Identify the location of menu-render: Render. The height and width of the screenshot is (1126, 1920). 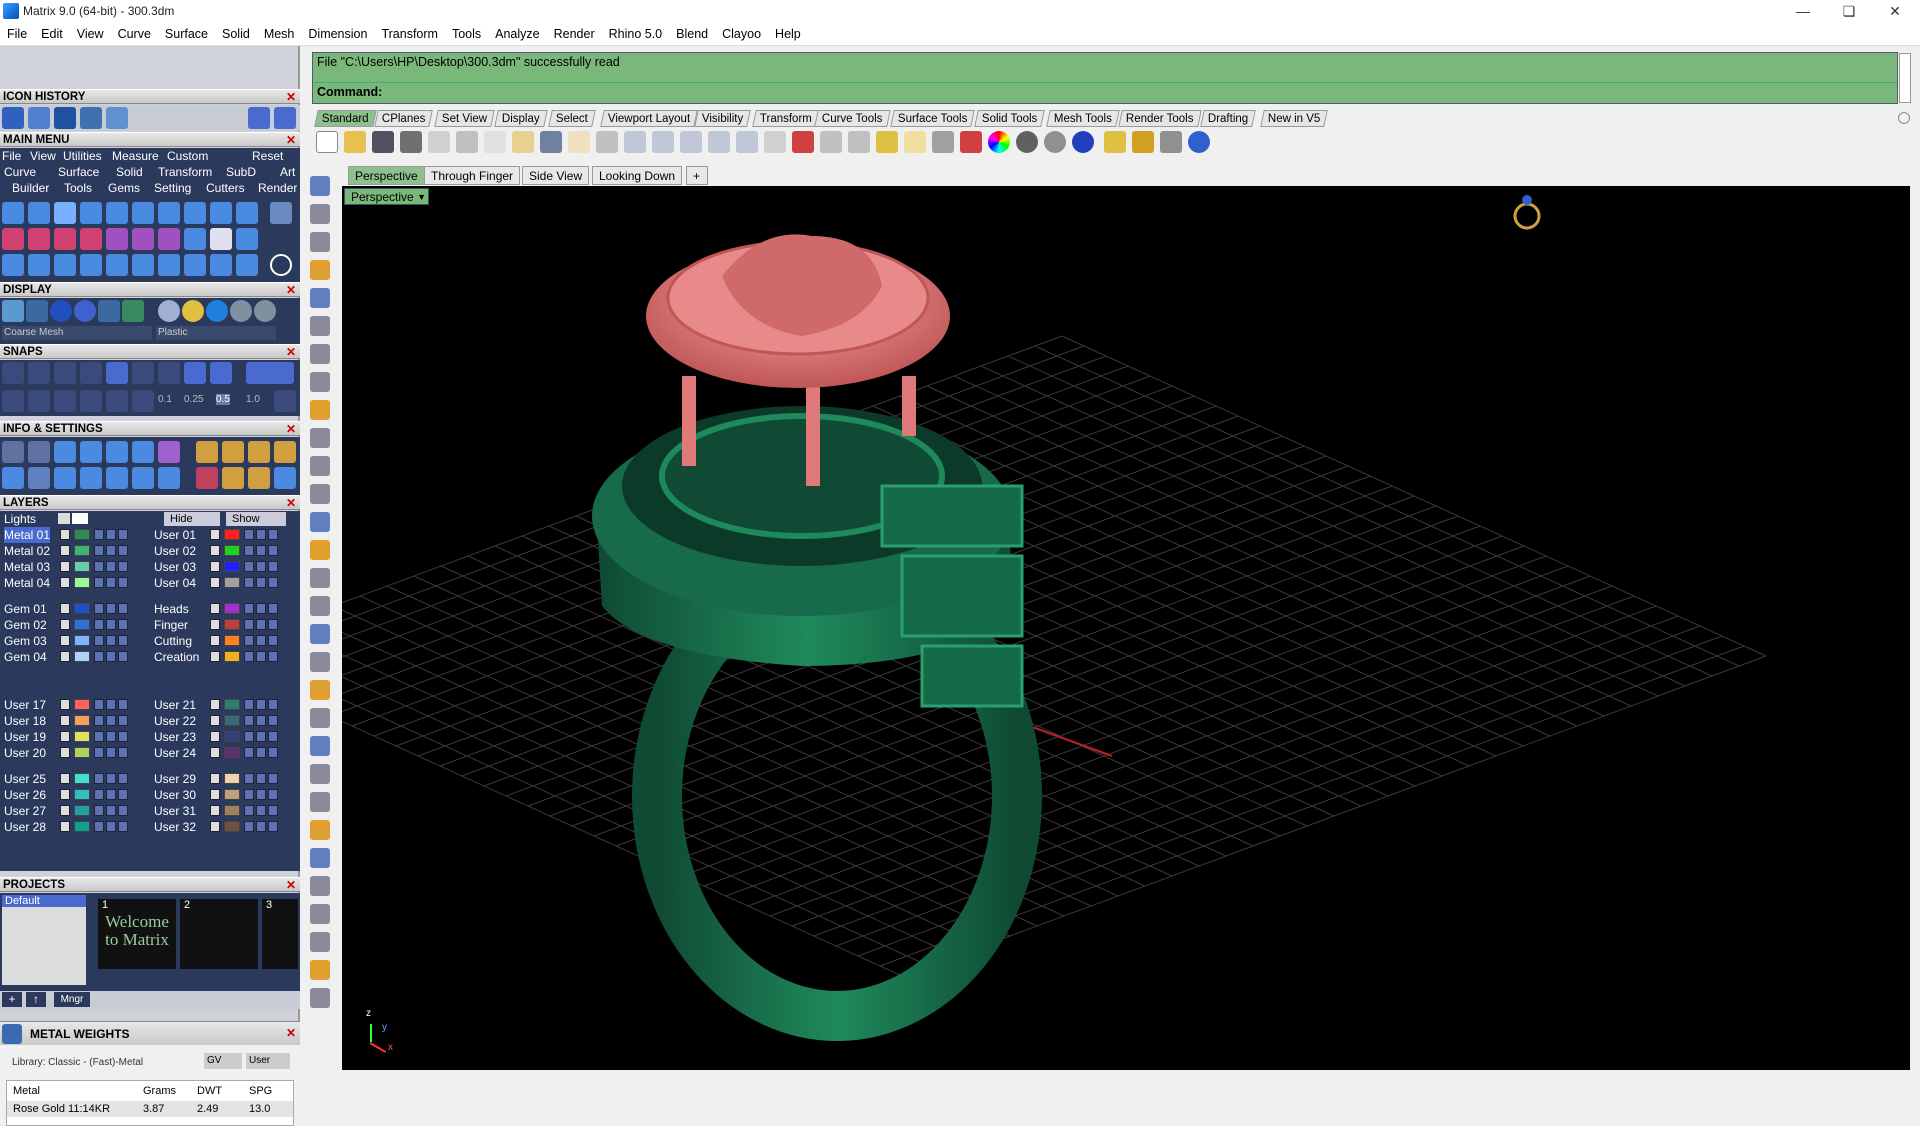
(574, 34).